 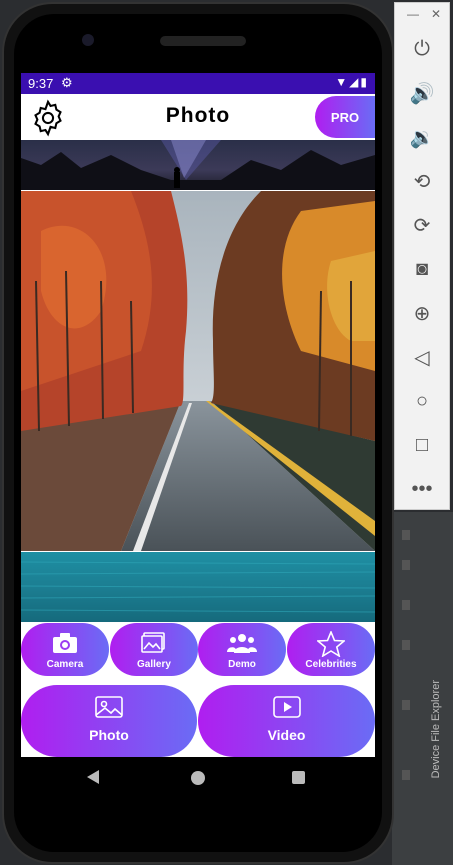 I want to click on photo-label: Photo, so click(x=109, y=735).